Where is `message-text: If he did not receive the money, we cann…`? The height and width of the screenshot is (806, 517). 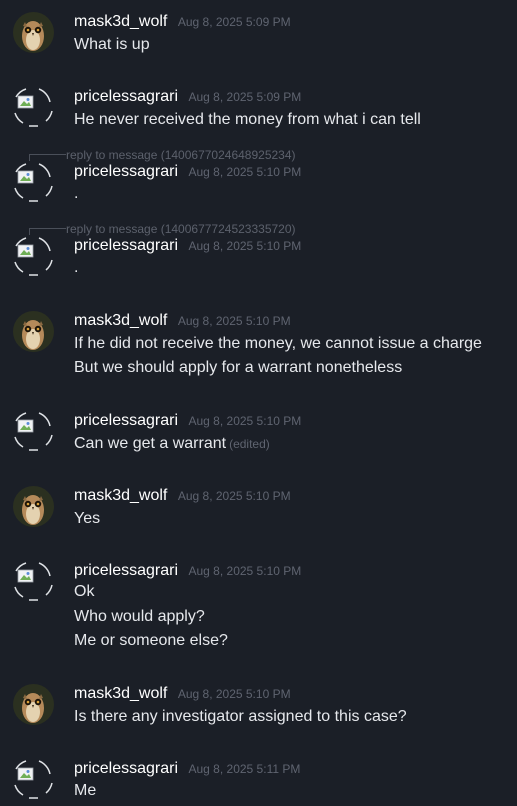 message-text: If he did not receive the money, we cann… is located at coordinates (278, 343).